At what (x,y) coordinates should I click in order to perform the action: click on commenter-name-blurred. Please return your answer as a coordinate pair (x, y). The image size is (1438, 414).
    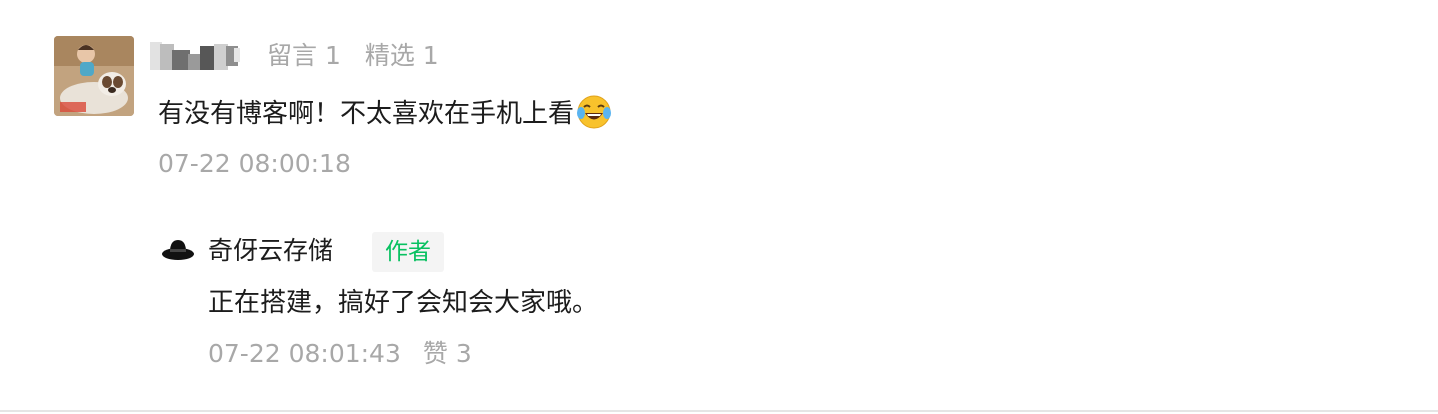
    Looking at the image, I should click on (196, 56).